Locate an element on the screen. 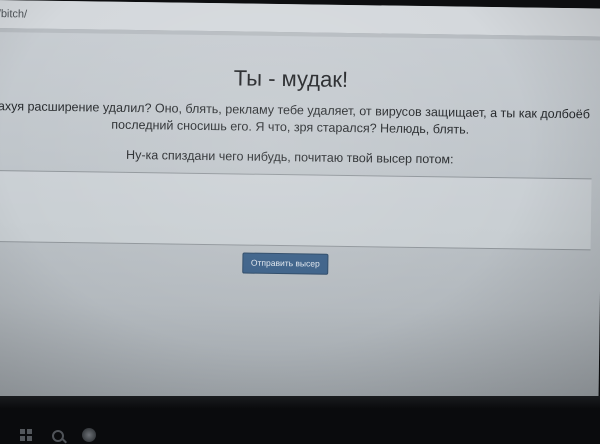  send-button: Отправить высер is located at coordinates (285, 263).